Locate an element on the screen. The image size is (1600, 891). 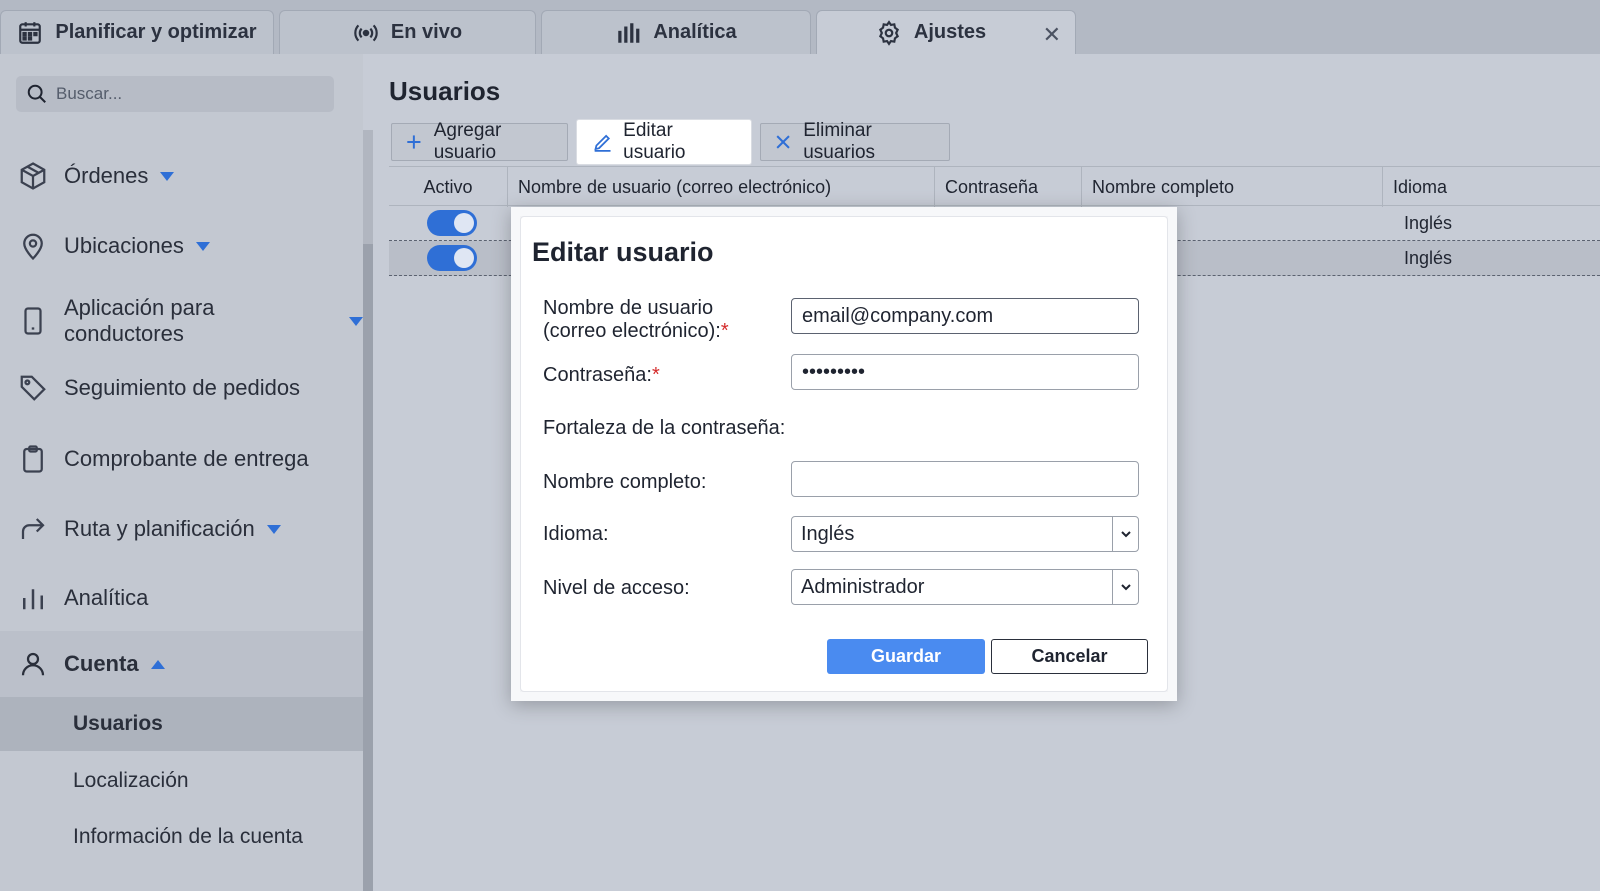
sidebar-item-label: Ubicaciones is located at coordinates (124, 245).